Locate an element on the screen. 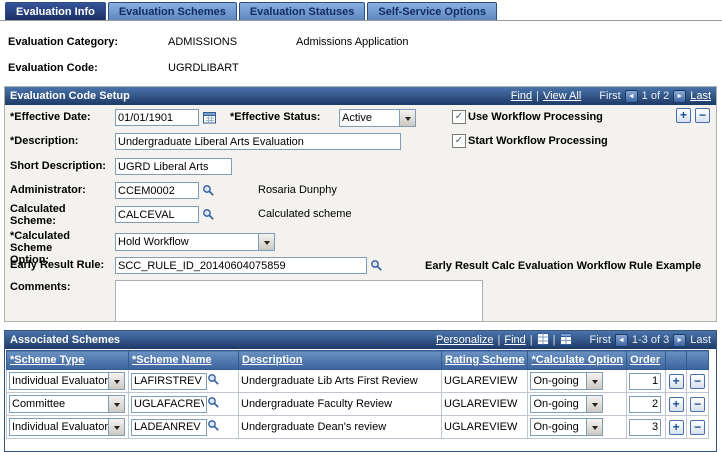 This screenshot has width=722, height=452. zoom-grid-icon is located at coordinates (542, 340).